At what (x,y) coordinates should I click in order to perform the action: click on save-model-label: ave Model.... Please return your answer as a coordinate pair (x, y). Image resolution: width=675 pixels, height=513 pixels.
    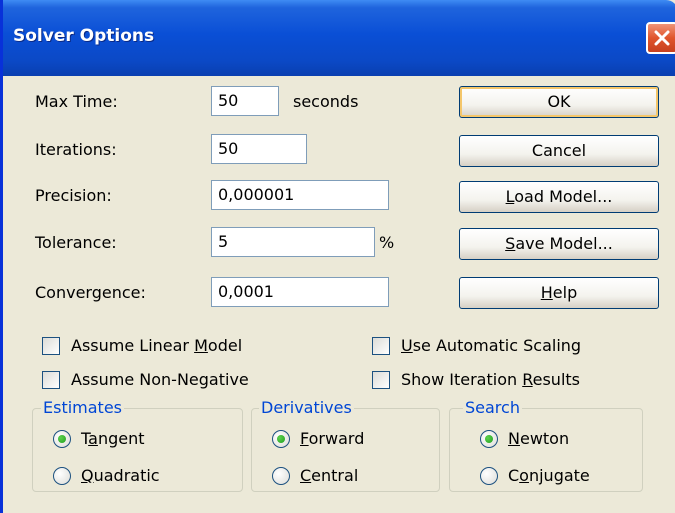
    Looking at the image, I should click on (564, 243).